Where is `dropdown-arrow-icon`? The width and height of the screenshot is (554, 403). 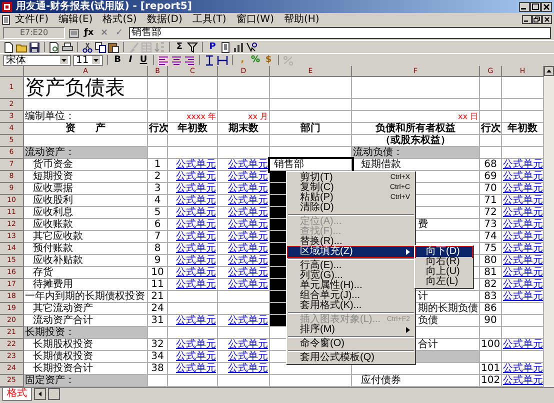 dropdown-arrow-icon is located at coordinates (96, 60).